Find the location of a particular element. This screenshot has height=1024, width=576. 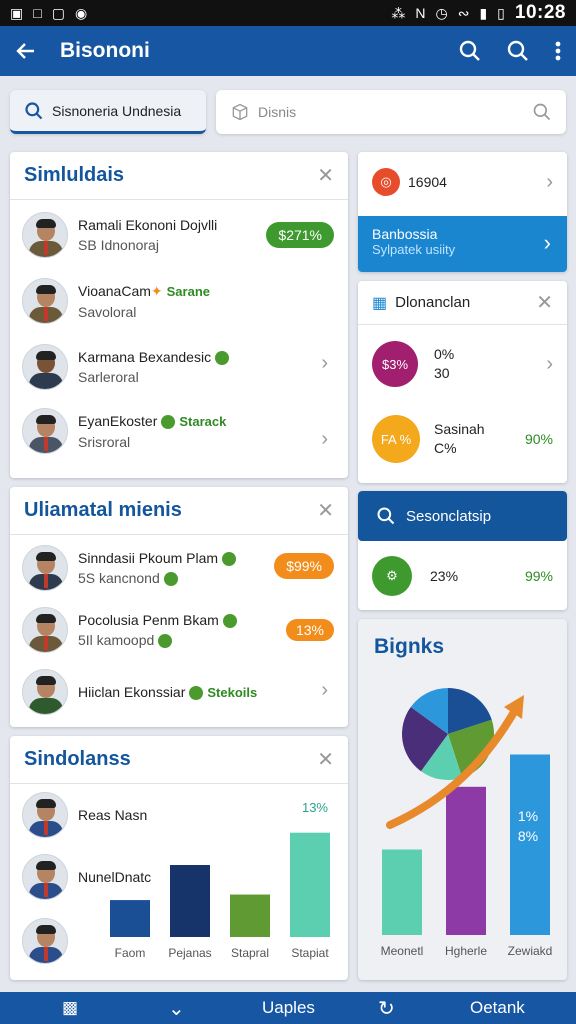

back-arrow-icon is located at coordinates (26, 51).